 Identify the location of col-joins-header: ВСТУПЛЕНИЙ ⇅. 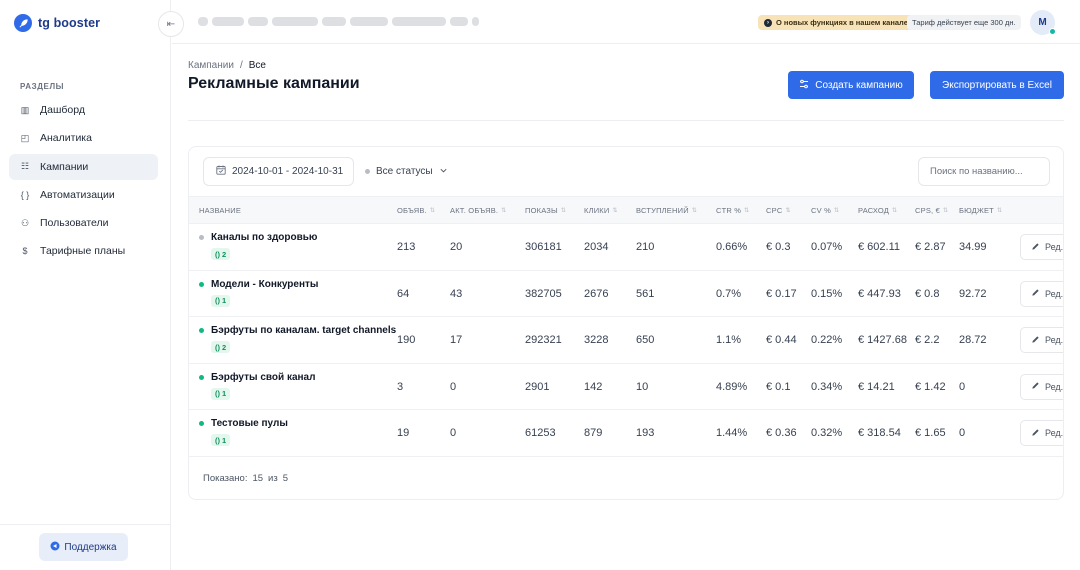
(666, 210).